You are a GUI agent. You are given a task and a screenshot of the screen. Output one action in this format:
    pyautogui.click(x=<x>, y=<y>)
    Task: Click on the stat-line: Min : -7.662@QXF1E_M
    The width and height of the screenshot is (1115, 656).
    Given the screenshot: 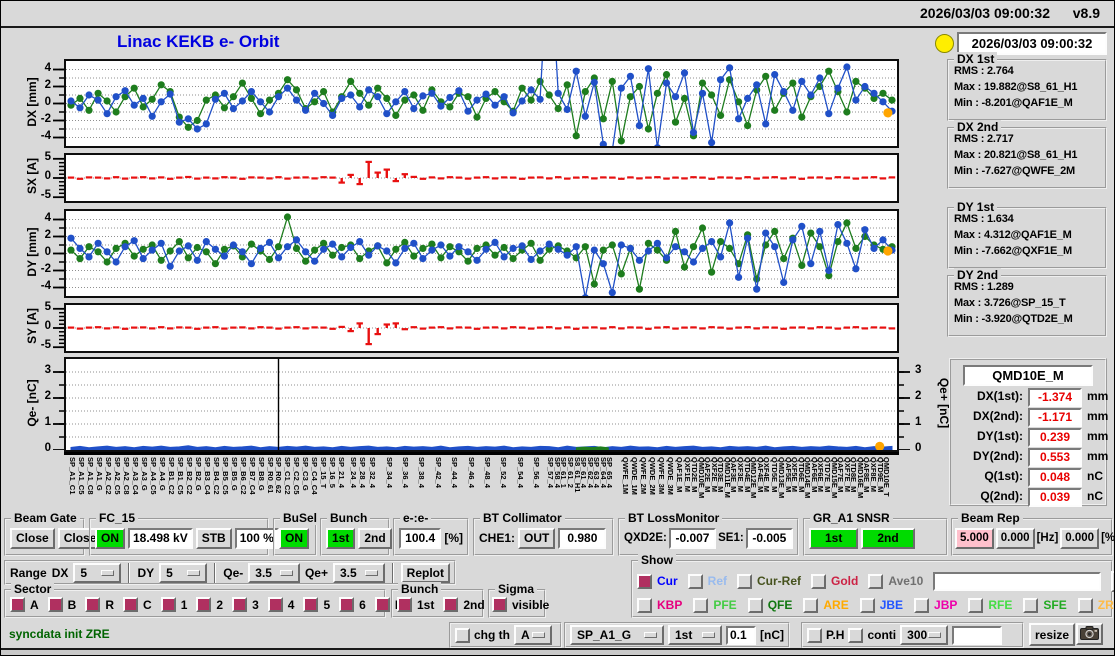 What is the action you would take?
    pyautogui.click(x=1013, y=251)
    